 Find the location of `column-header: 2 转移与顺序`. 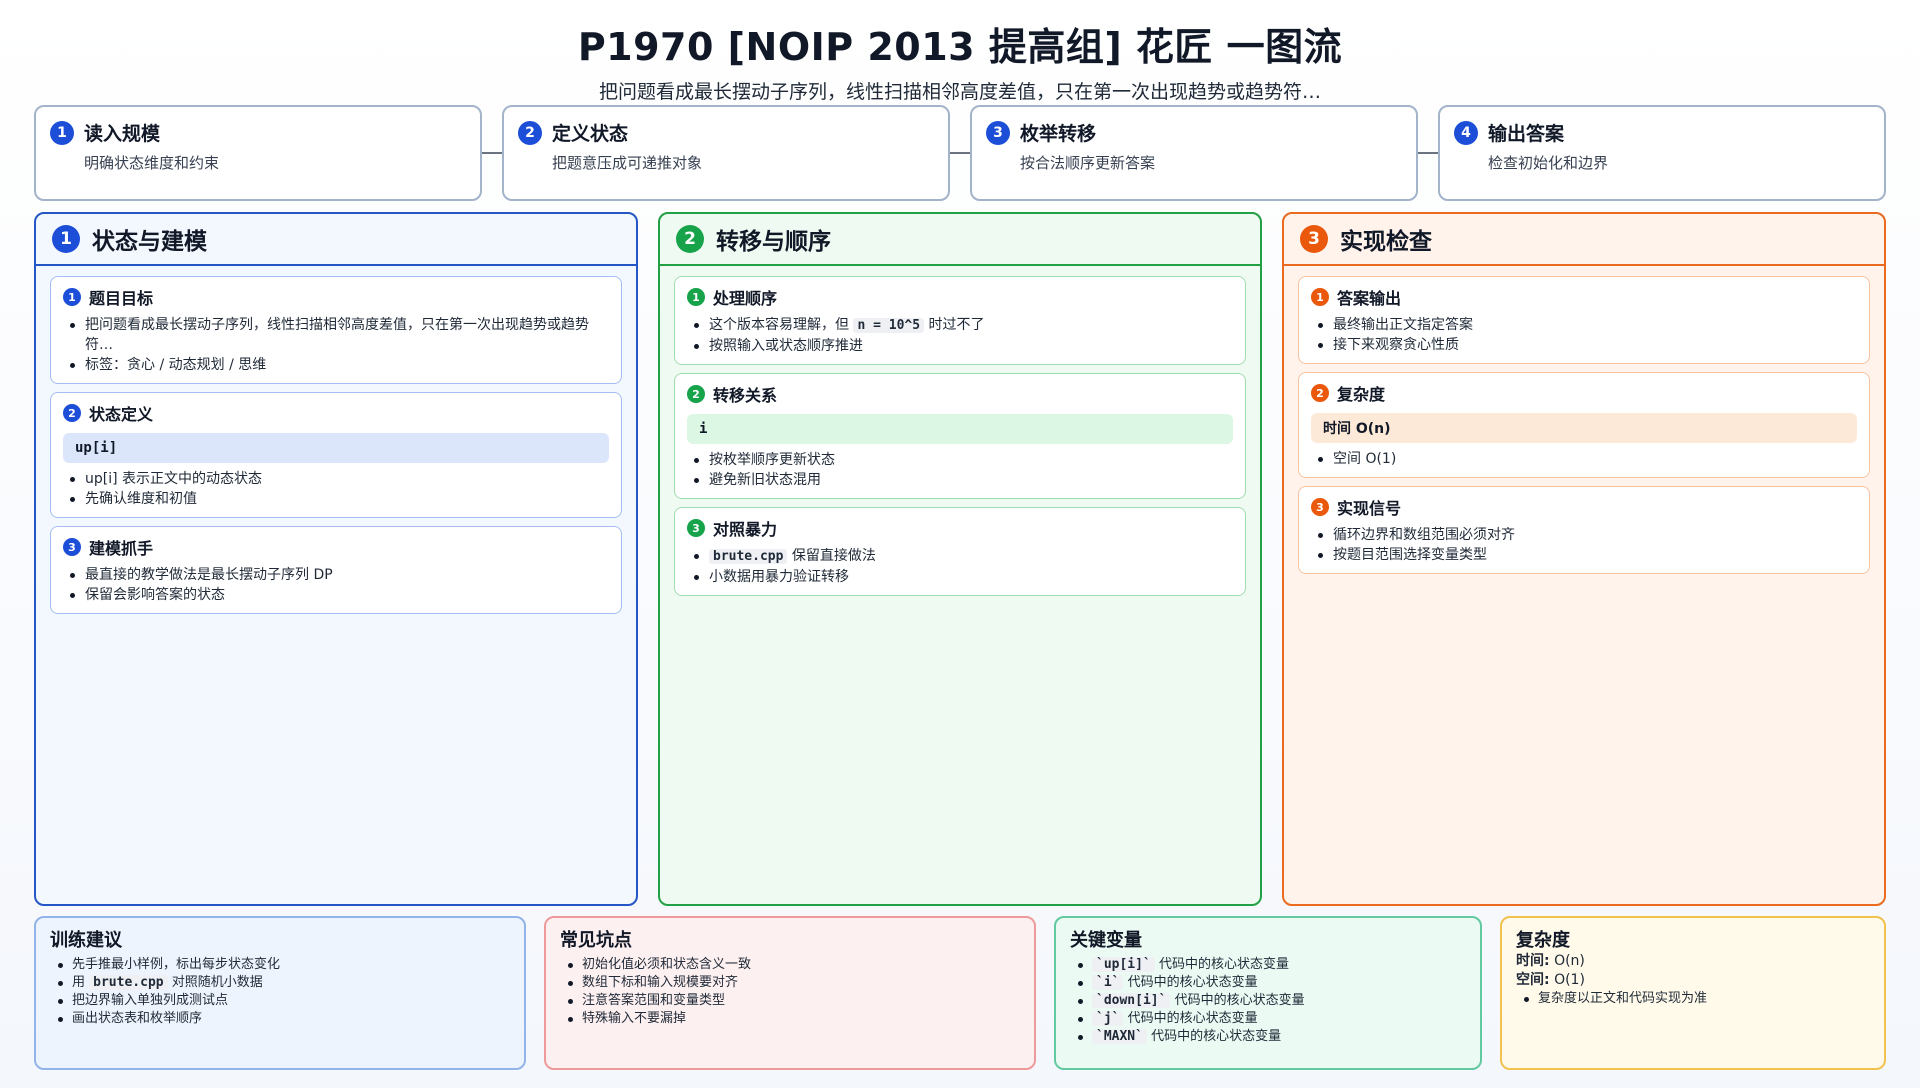

column-header: 2 转移与顺序 is located at coordinates (960, 240).